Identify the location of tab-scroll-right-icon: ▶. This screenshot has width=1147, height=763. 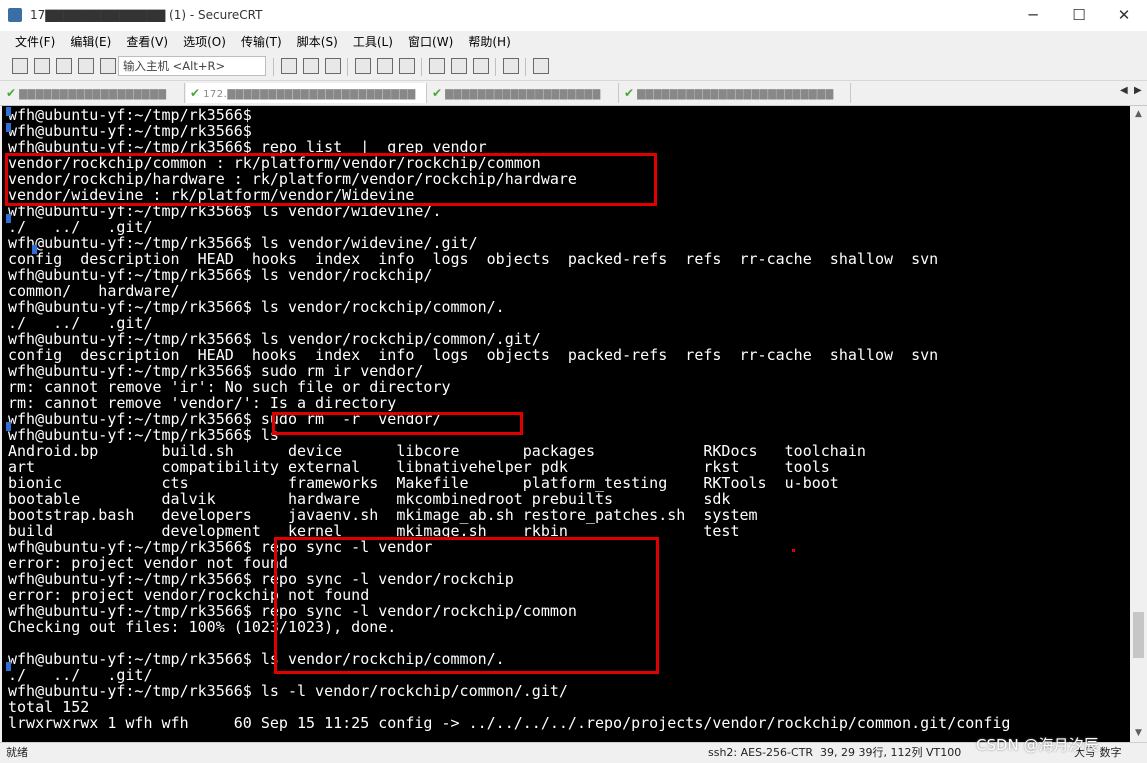
(1138, 90).